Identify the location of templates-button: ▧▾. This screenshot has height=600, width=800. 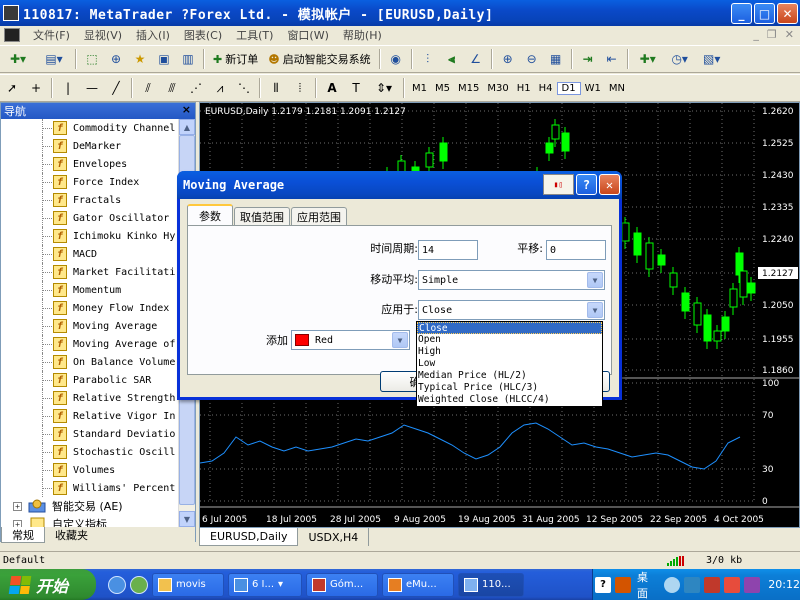
(712, 59).